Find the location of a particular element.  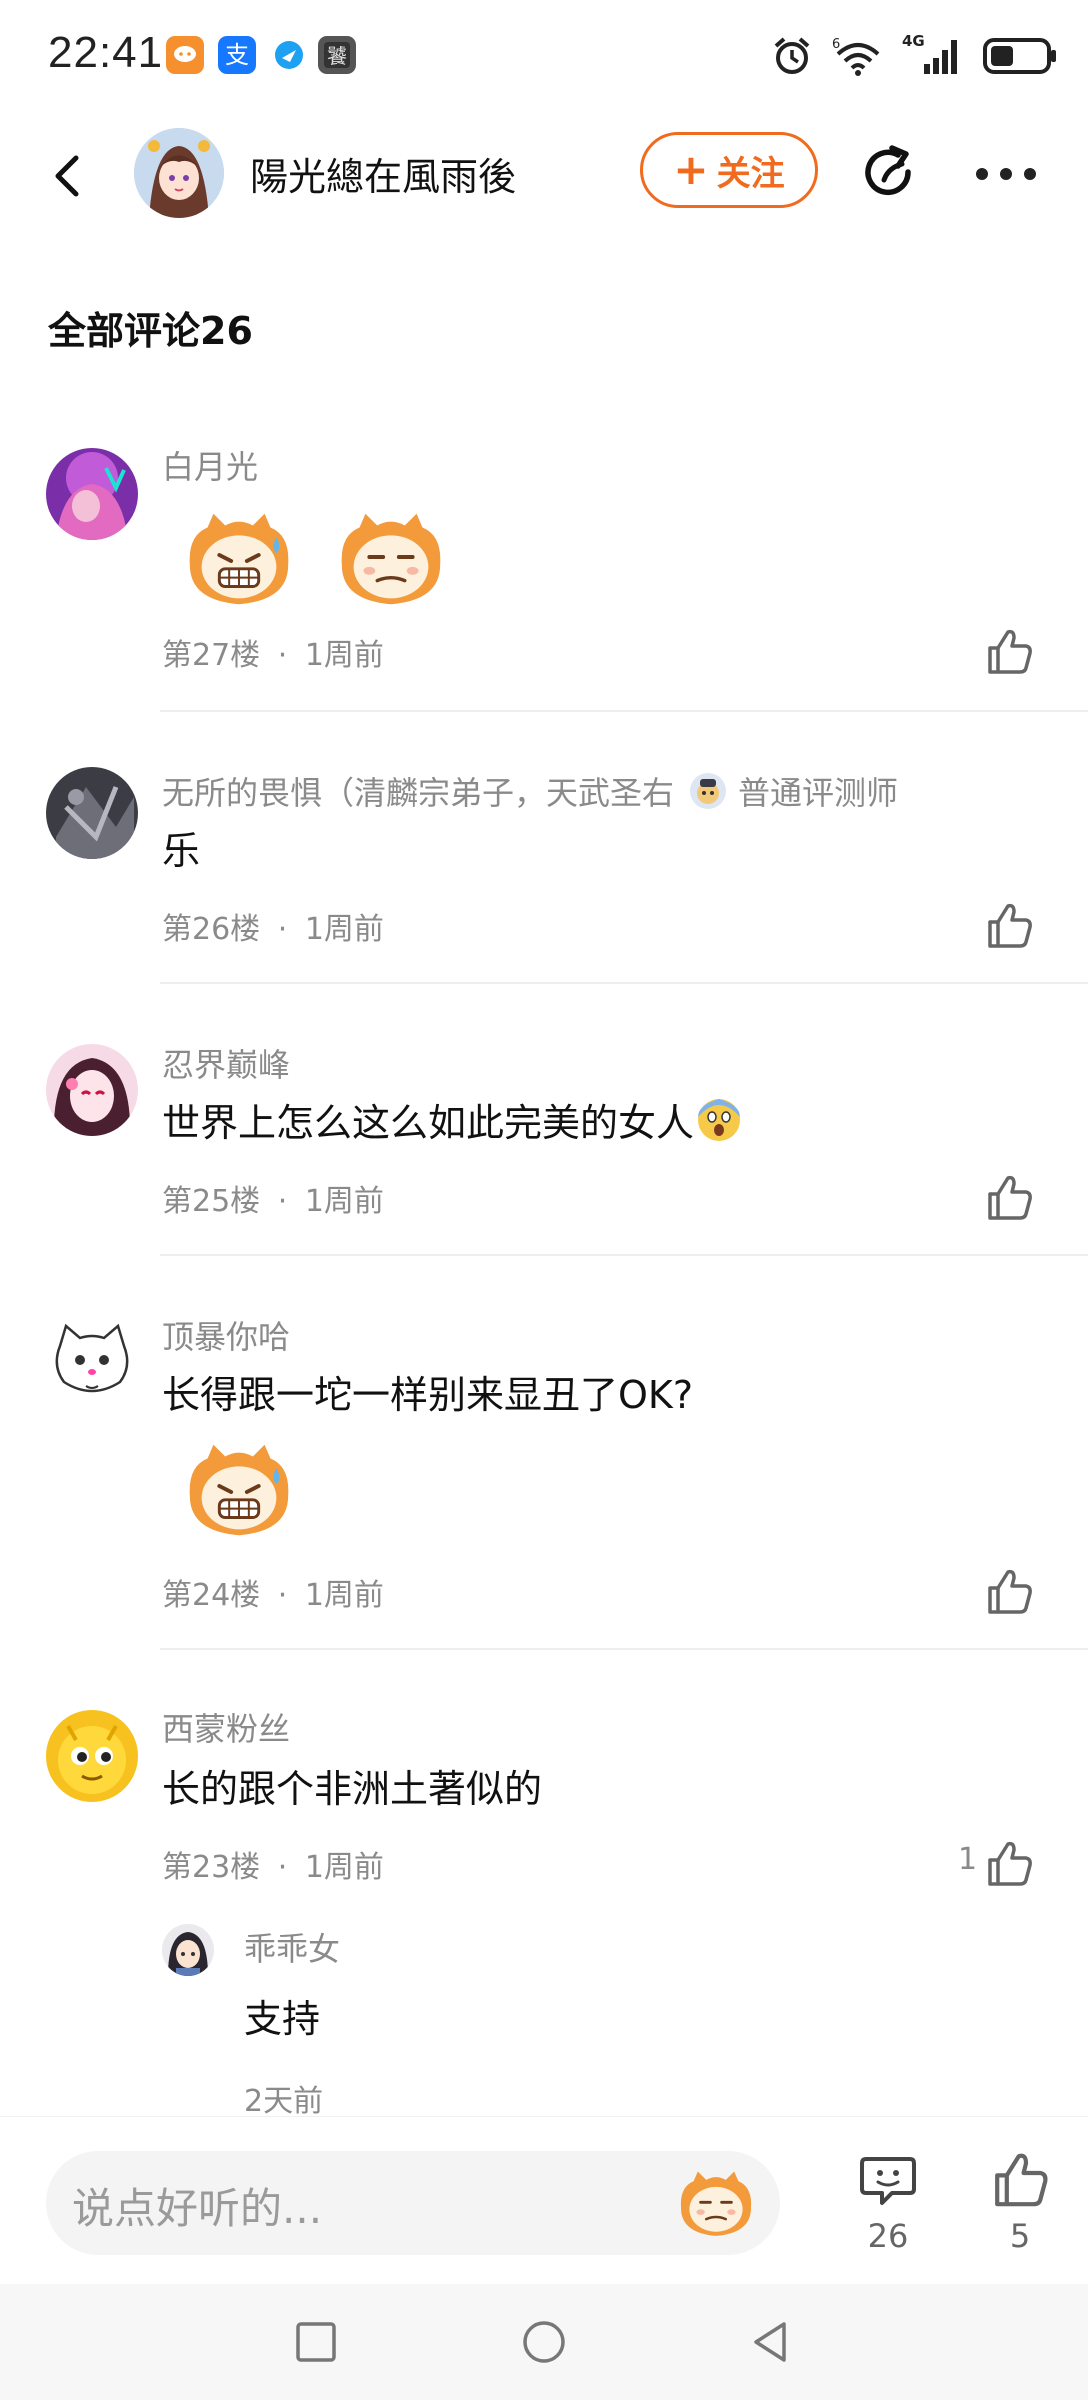

bottom-action-bar: 说点好听的... 26 5 is located at coordinates (544, 2200).